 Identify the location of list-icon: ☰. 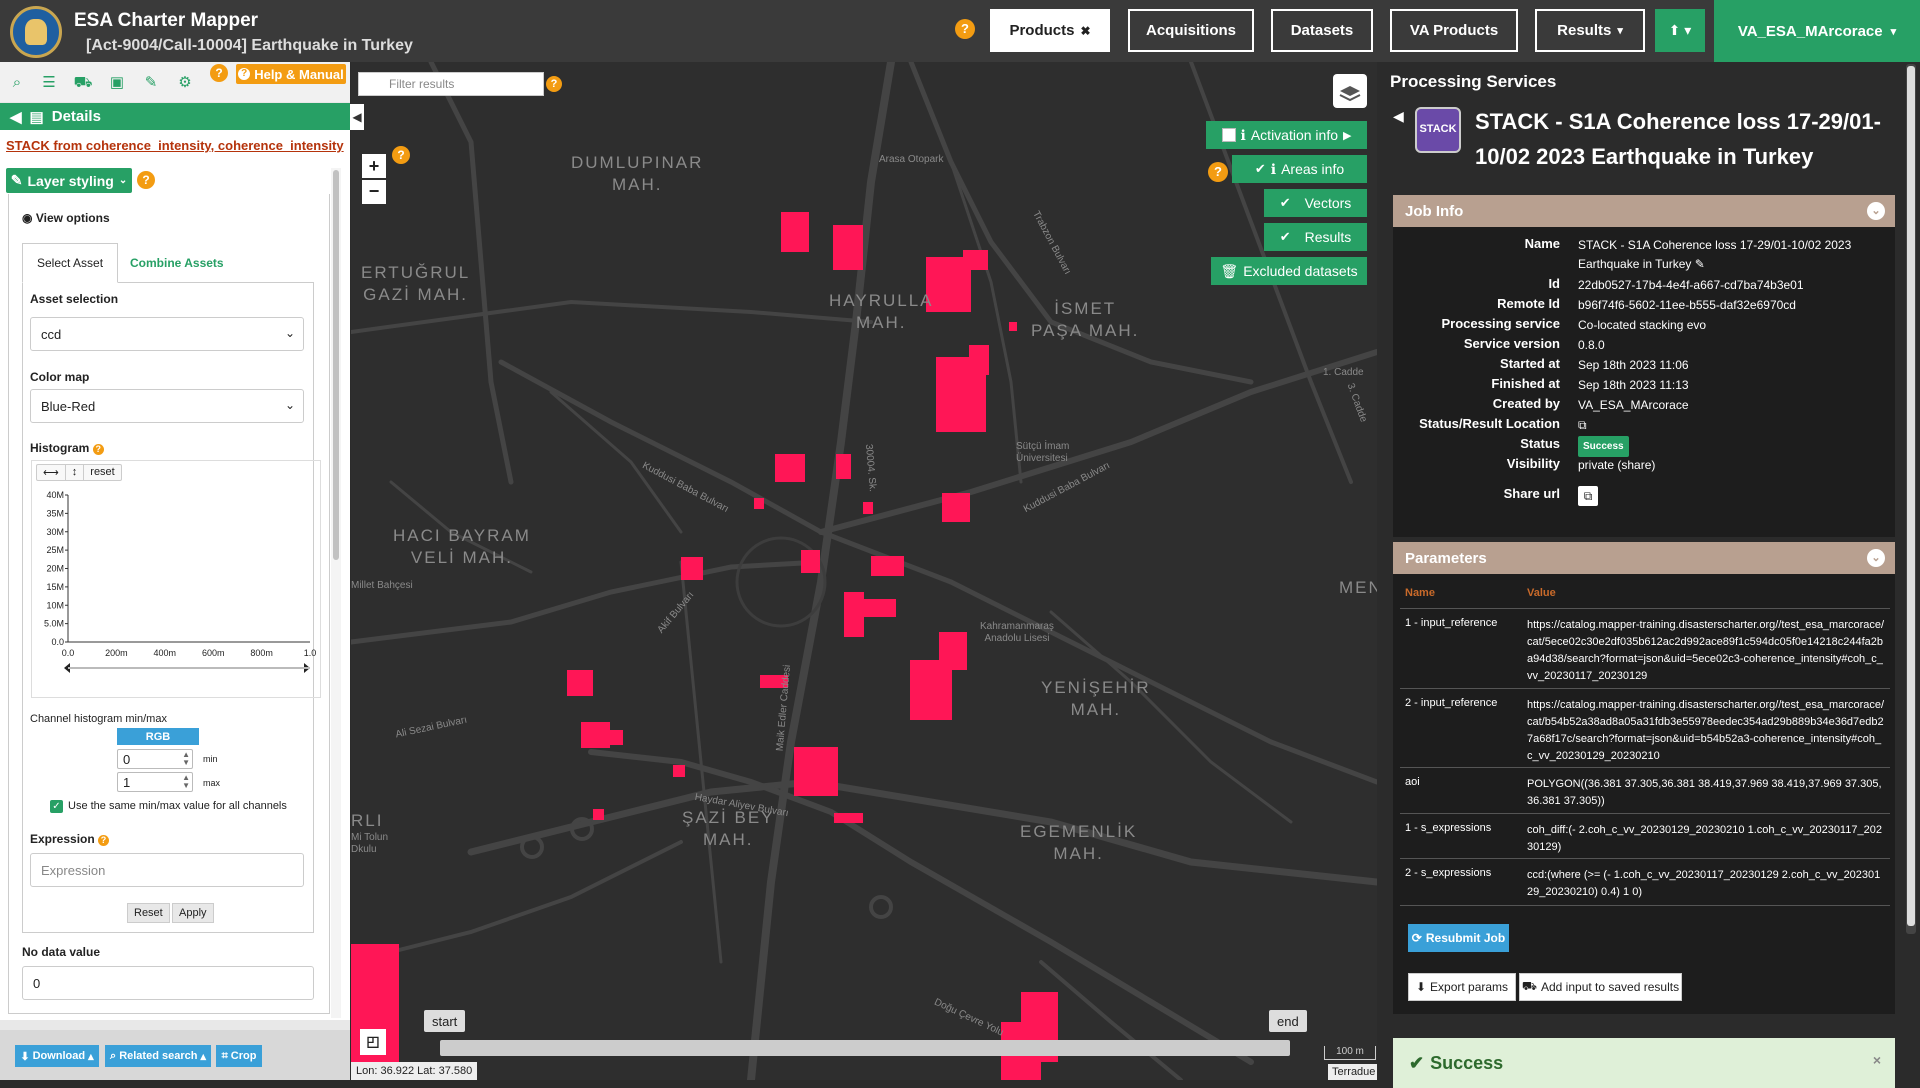
(49, 83).